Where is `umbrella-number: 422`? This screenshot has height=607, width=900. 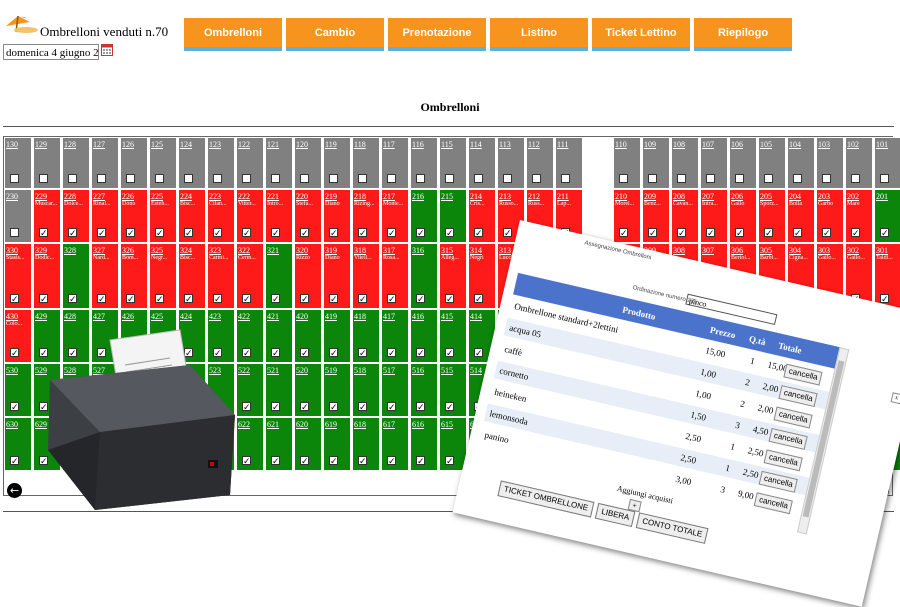
umbrella-number: 422 is located at coordinates (250, 315).